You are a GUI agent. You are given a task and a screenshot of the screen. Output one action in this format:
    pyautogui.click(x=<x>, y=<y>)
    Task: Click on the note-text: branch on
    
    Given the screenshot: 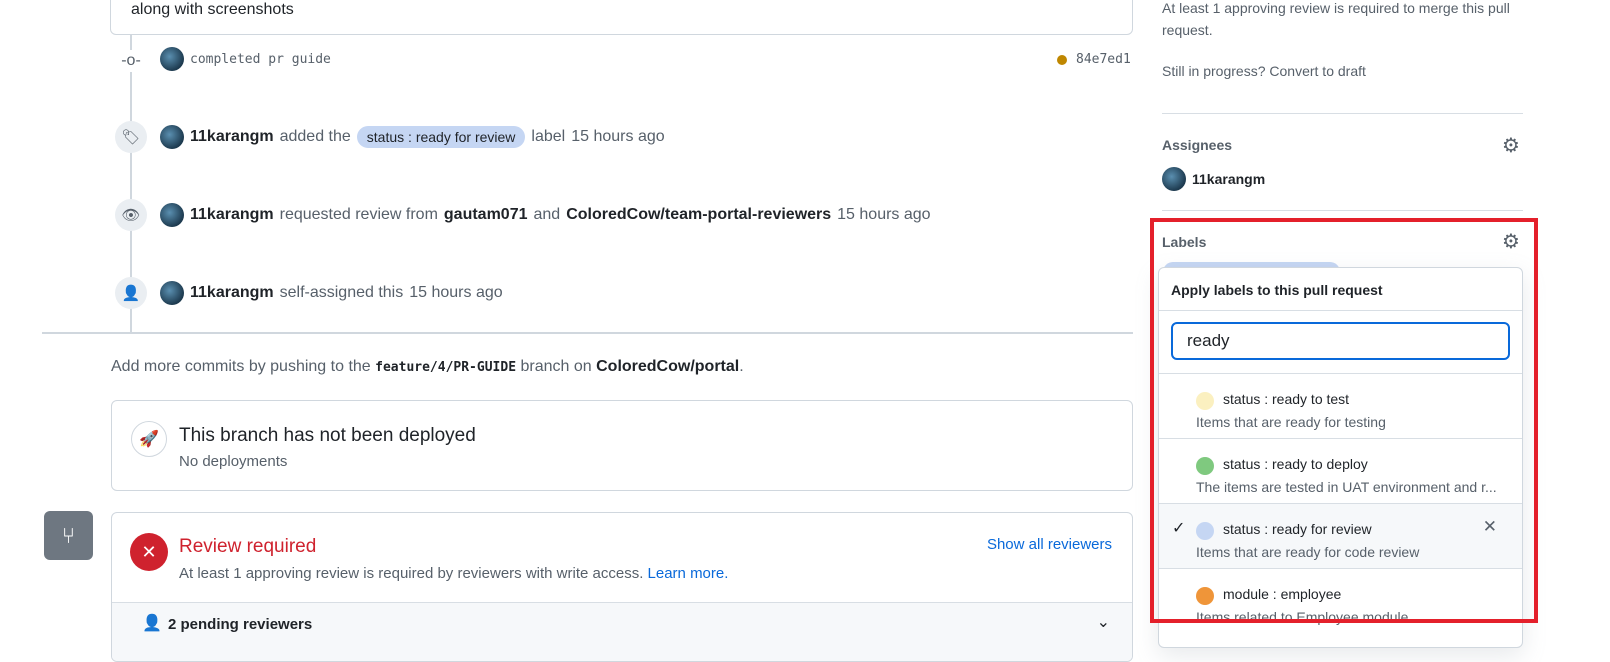 What is the action you would take?
    pyautogui.click(x=556, y=366)
    